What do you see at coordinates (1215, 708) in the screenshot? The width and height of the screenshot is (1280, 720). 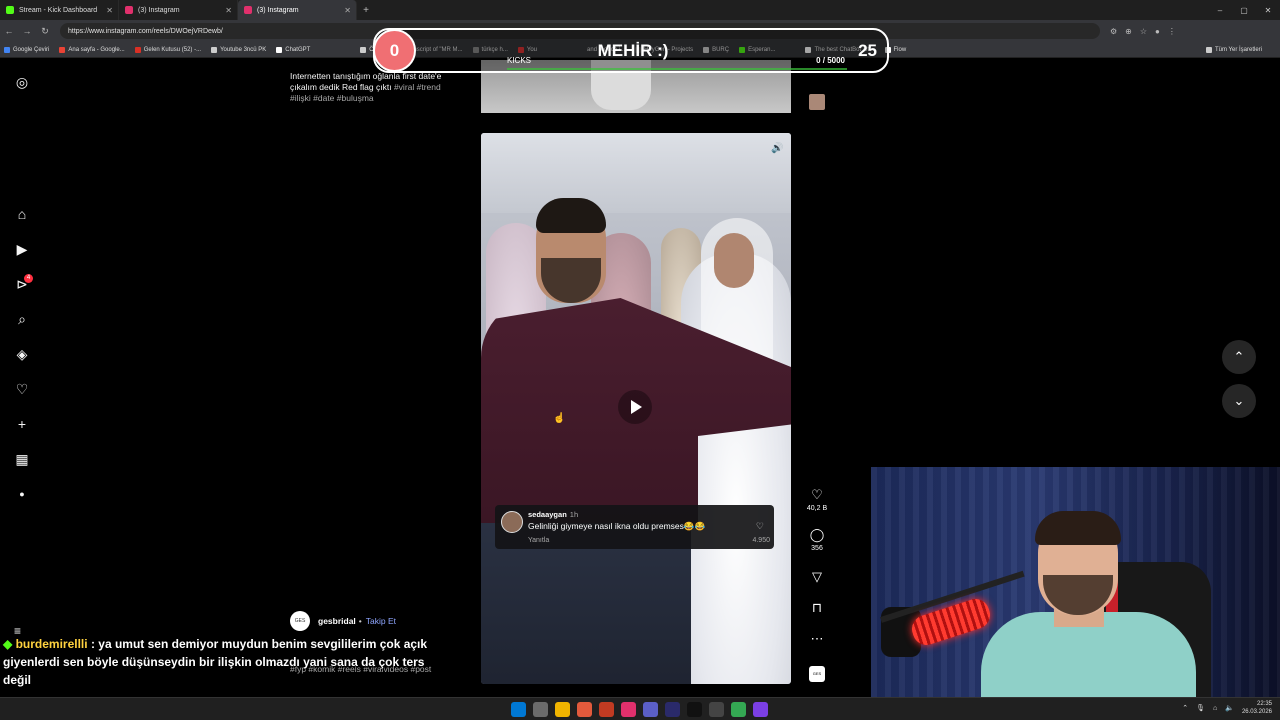 I see `network-icon: ⌂` at bounding box center [1215, 708].